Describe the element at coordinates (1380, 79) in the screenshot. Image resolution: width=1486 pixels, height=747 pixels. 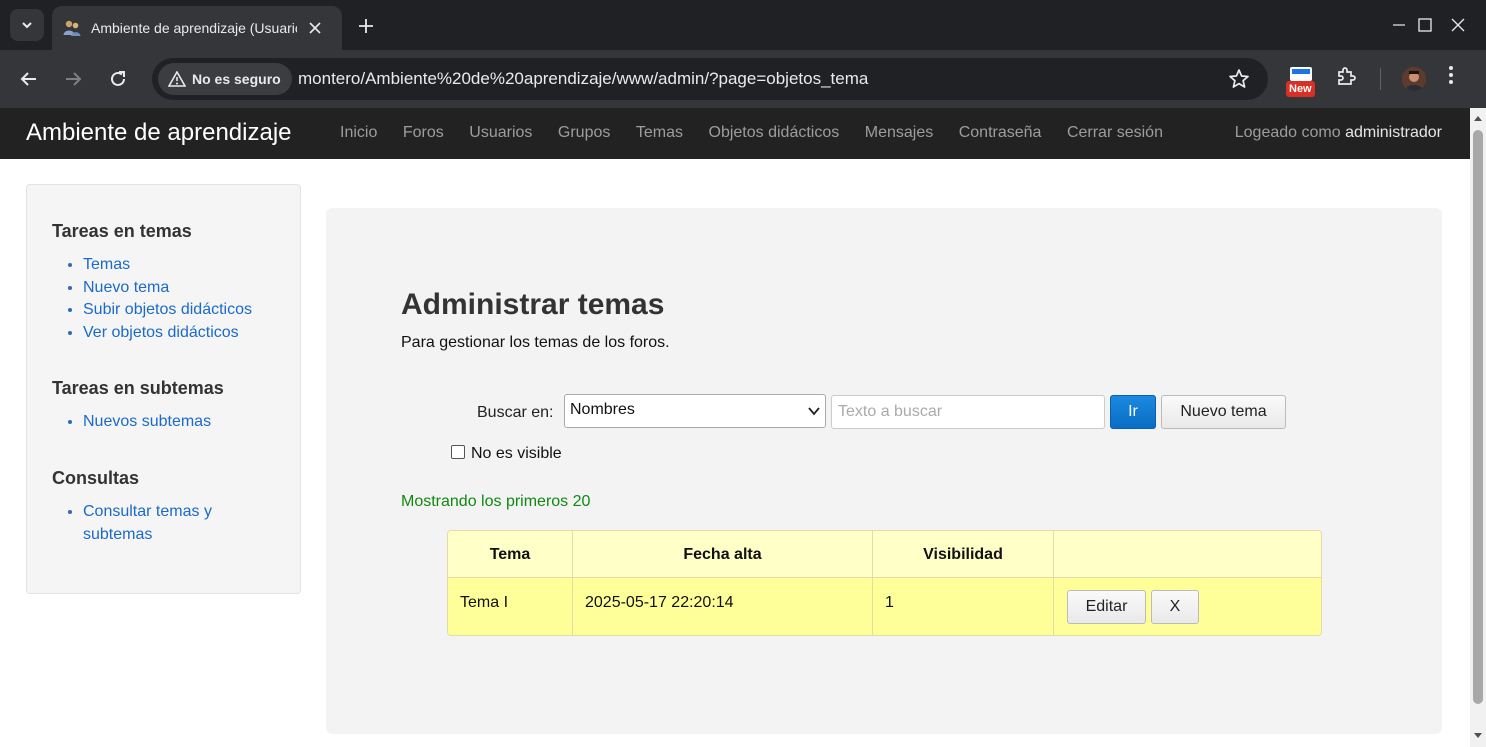
I see `toolbar-divider` at that location.